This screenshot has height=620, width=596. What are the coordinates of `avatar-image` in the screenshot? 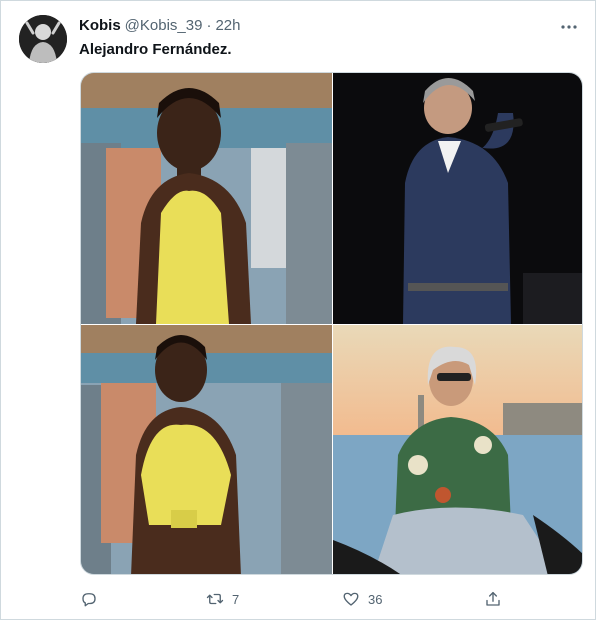 It's located at (43, 39).